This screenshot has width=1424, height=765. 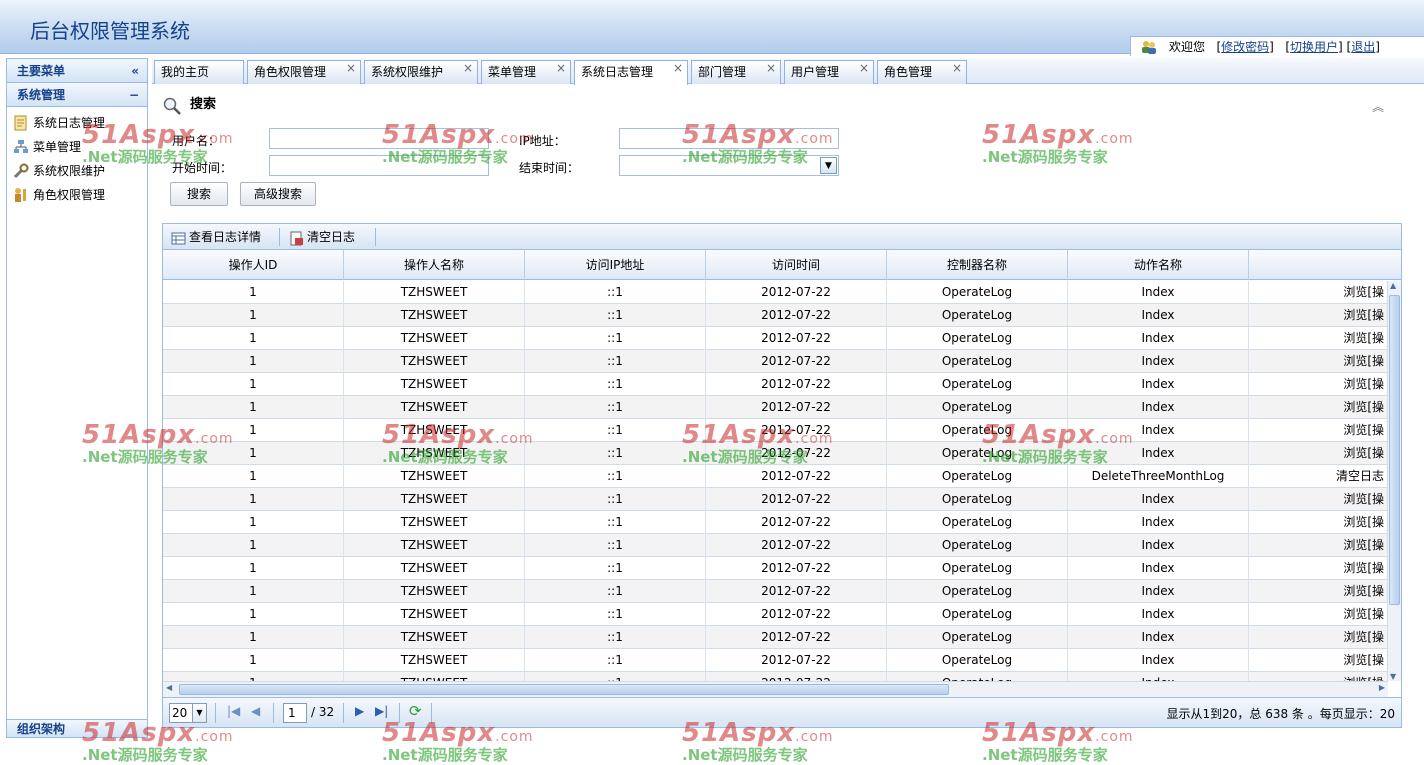 What do you see at coordinates (1378, 106) in the screenshot?
I see `collapse-up-icon: ︽` at bounding box center [1378, 106].